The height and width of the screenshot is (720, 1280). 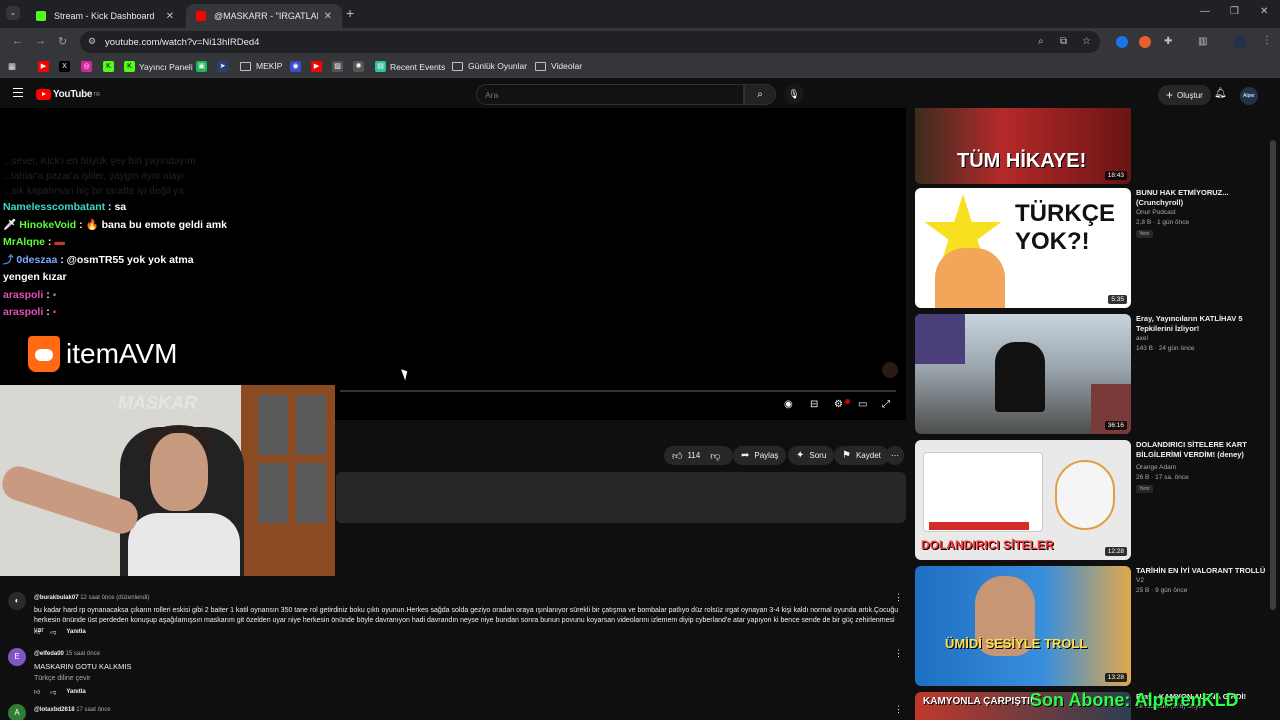 What do you see at coordinates (1184, 95) in the screenshot?
I see `create-button: + Oluştur` at bounding box center [1184, 95].